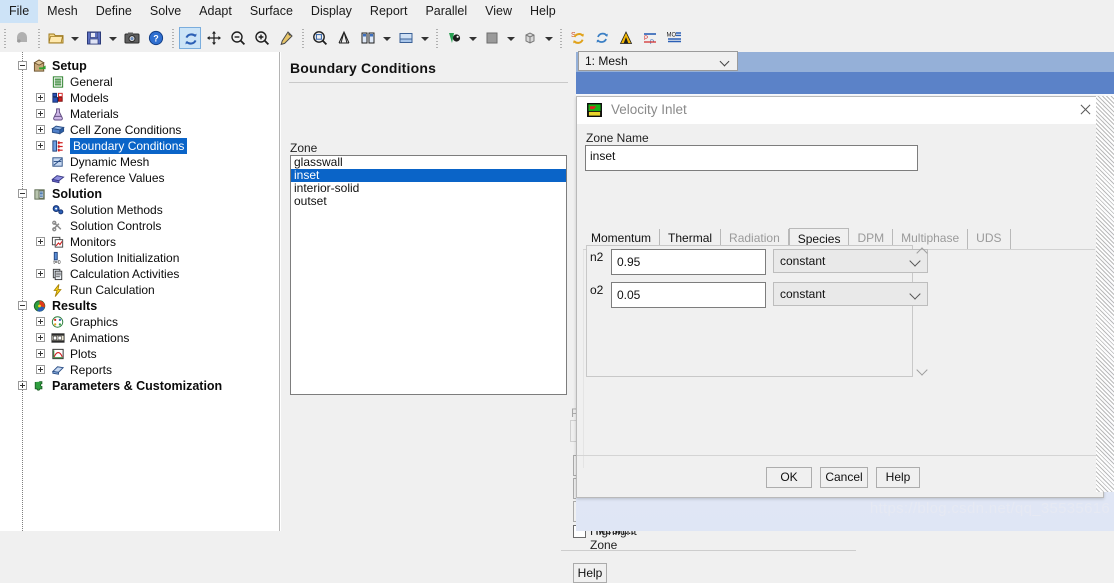 The width and height of the screenshot is (1114, 583). What do you see at coordinates (428, 201) in the screenshot?
I see `zone-list-item: outset` at bounding box center [428, 201].